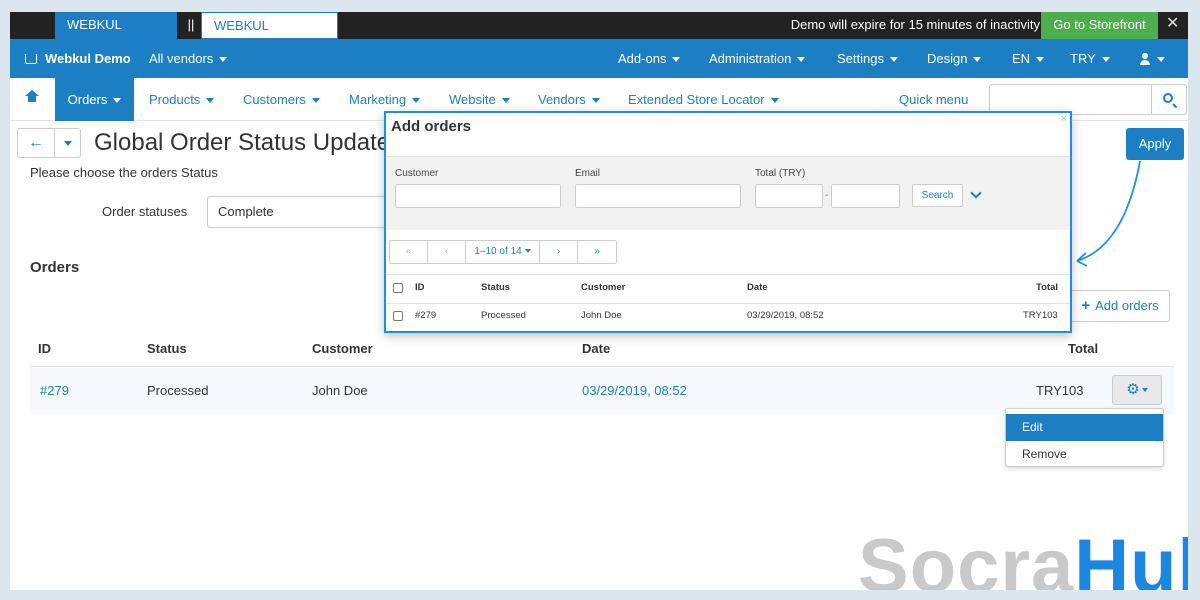 The image size is (1200, 600). I want to click on customers-tab-label: Customers, so click(274, 99).